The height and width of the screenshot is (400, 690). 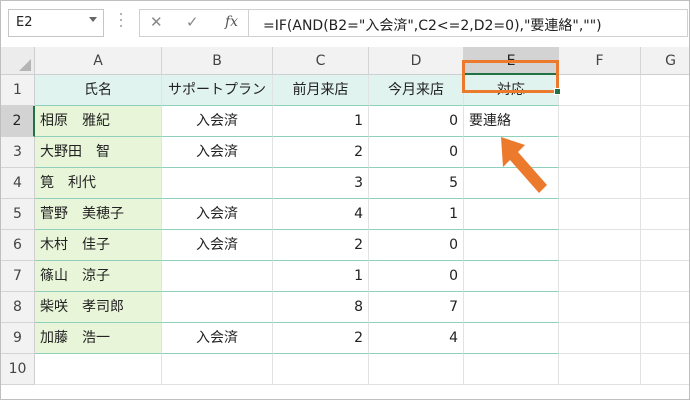 What do you see at coordinates (416, 214) in the screenshot?
I see `table-cell-curr: 1` at bounding box center [416, 214].